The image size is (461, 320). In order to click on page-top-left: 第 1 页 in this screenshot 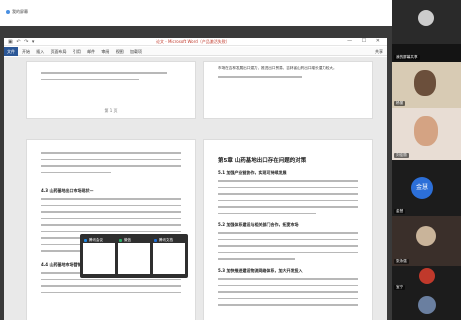, I will do `click(111, 90)`.